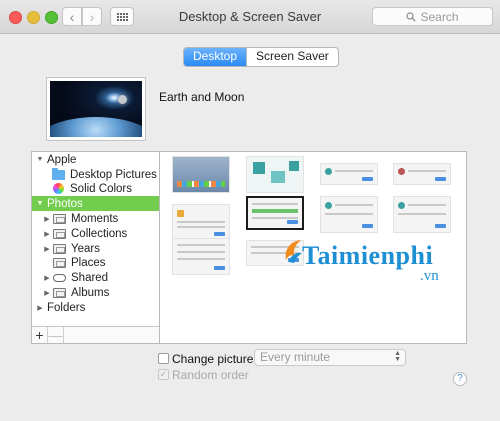 The height and width of the screenshot is (421, 500). I want to click on title-bar: ‹ › Desktop & Screen Saver Search, so click(250, 17).